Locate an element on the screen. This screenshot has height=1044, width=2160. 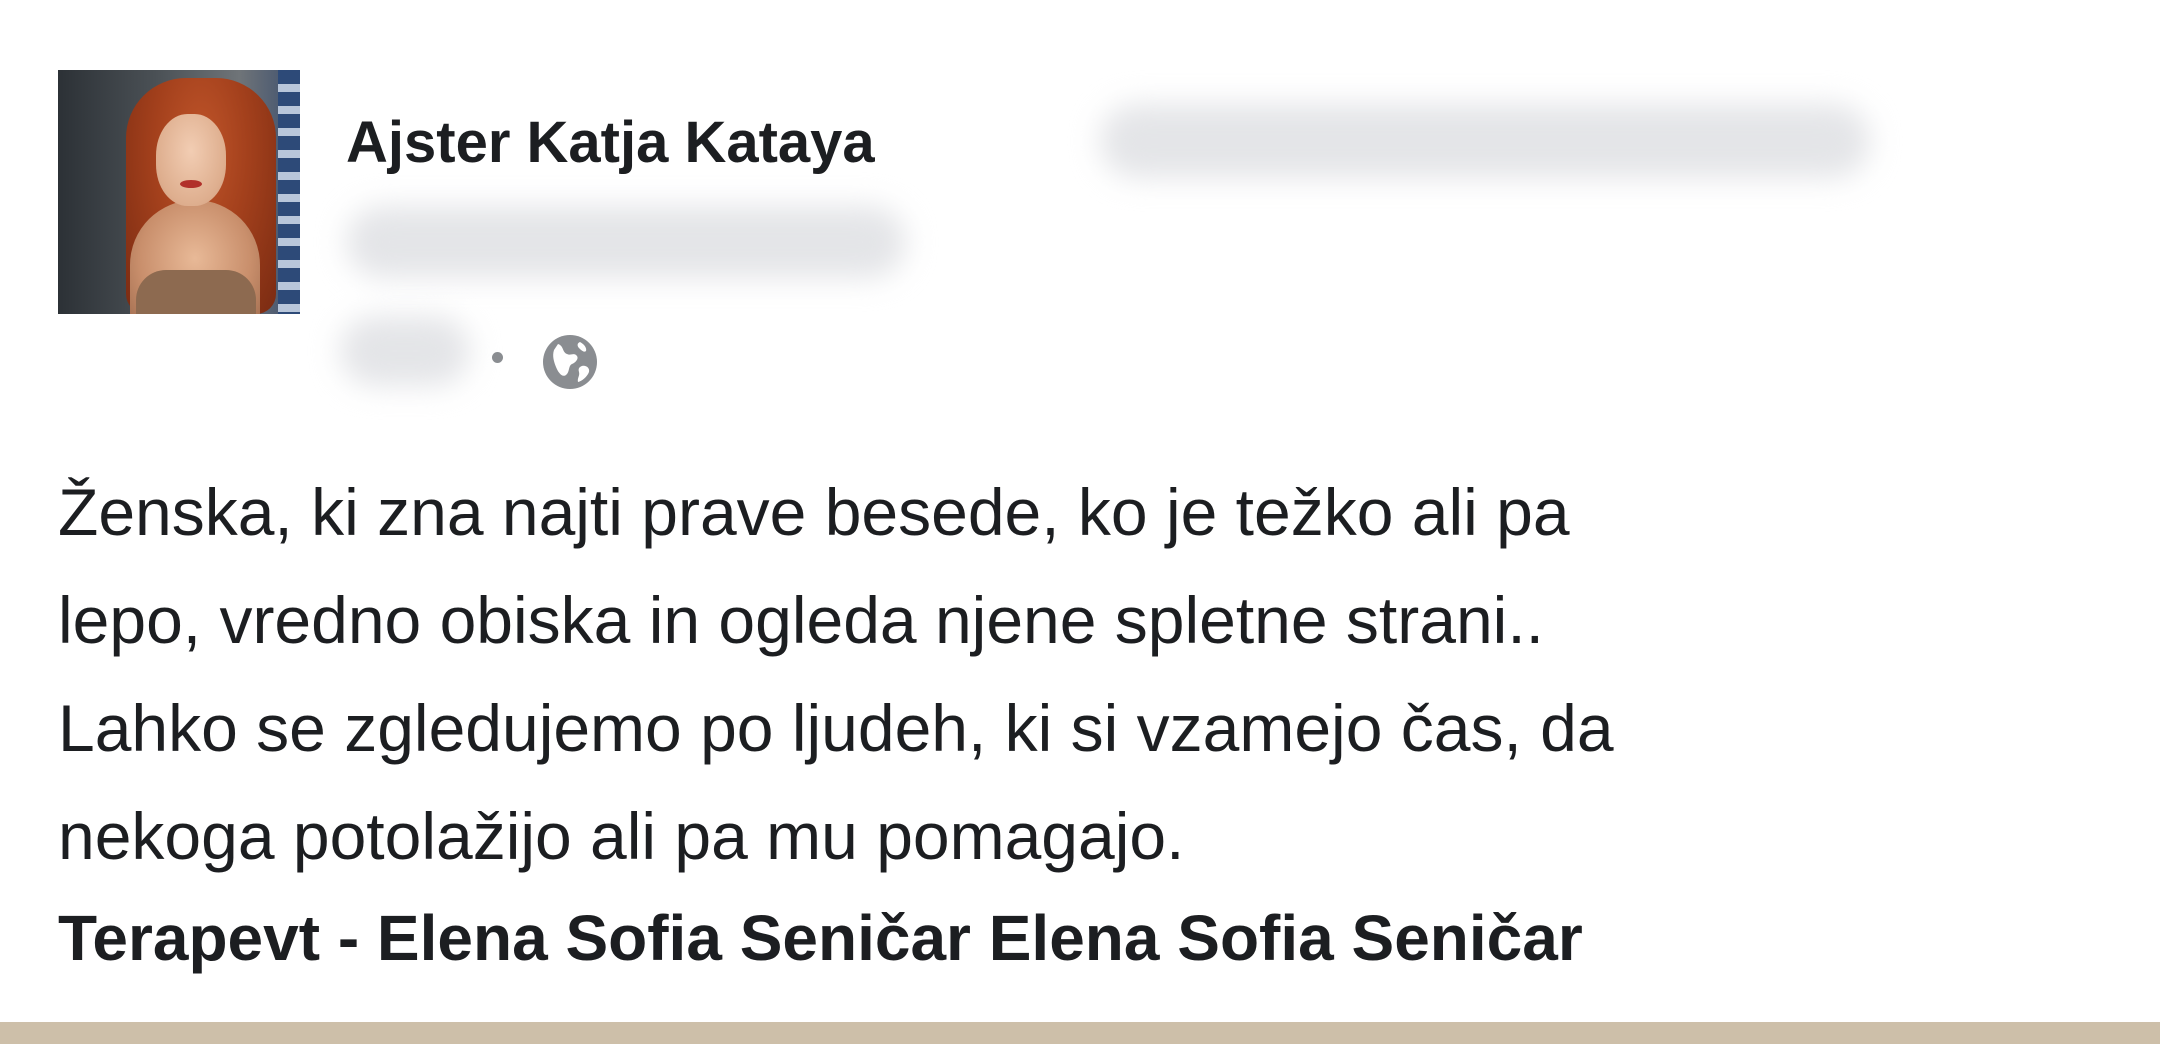
author-avatar is located at coordinates (179, 192).